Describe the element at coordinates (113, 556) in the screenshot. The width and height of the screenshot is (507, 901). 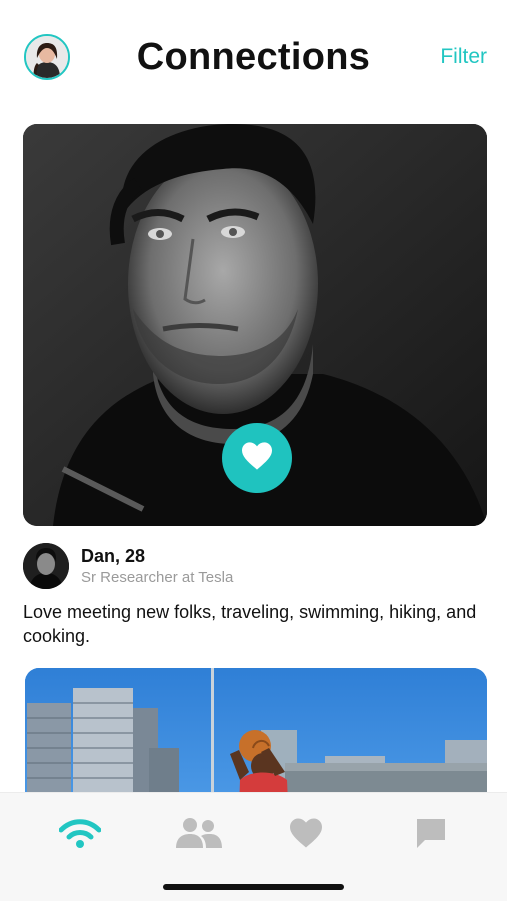
I see `profile-name: Dan, 28` at that location.